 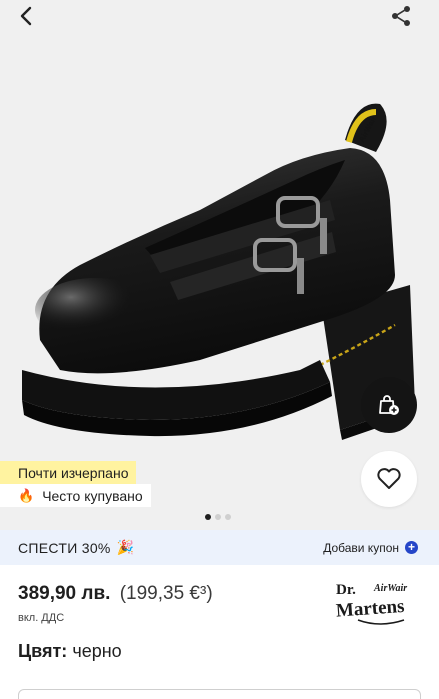 I want to click on color-value: черно, so click(x=97, y=651).